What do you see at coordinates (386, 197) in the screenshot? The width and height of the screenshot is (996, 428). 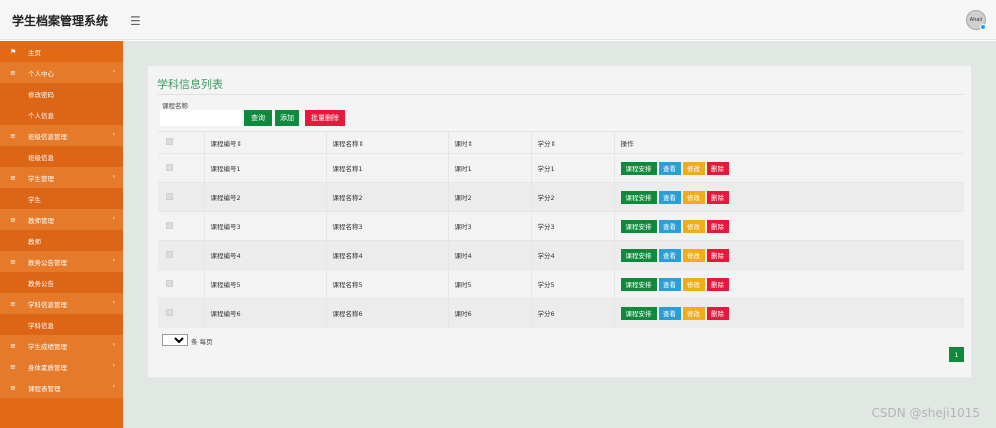 I see `cell-name: 课程名称2` at bounding box center [386, 197].